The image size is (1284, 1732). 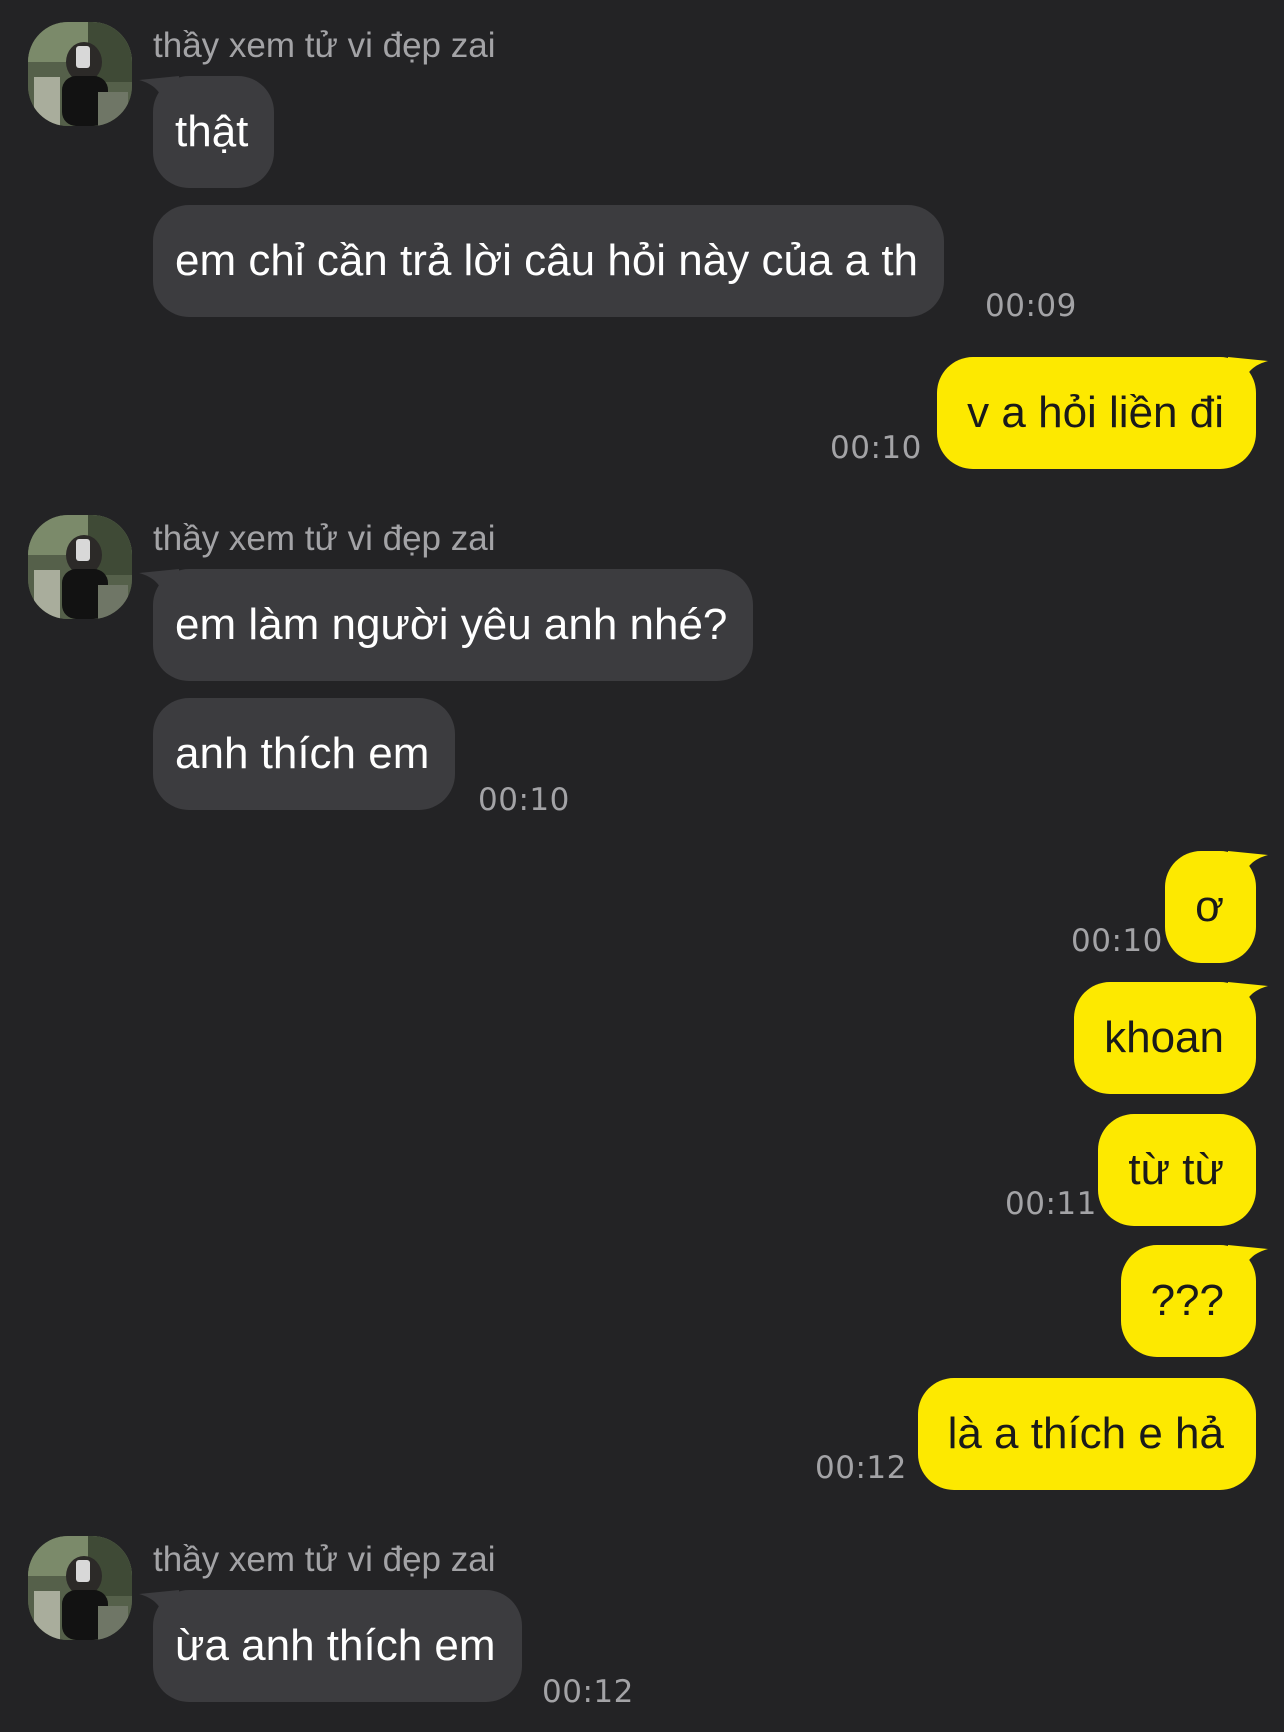 I want to click on message-bubble-incoming: em chỉ cần trả lời câu hỏi này của a th, so click(x=549, y=261).